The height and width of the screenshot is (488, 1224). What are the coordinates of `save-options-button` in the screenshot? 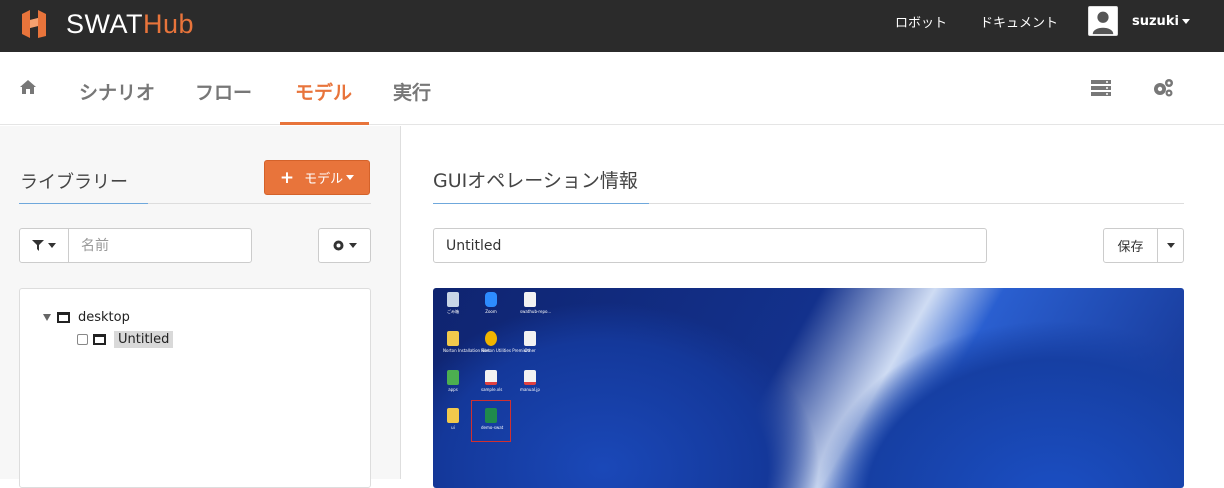 It's located at (1170, 245).